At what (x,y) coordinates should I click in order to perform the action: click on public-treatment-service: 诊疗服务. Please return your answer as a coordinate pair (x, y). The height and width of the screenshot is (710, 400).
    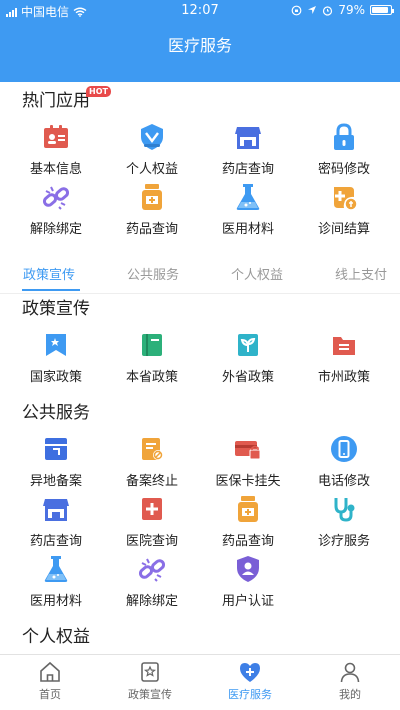
    Looking at the image, I should click on (344, 520).